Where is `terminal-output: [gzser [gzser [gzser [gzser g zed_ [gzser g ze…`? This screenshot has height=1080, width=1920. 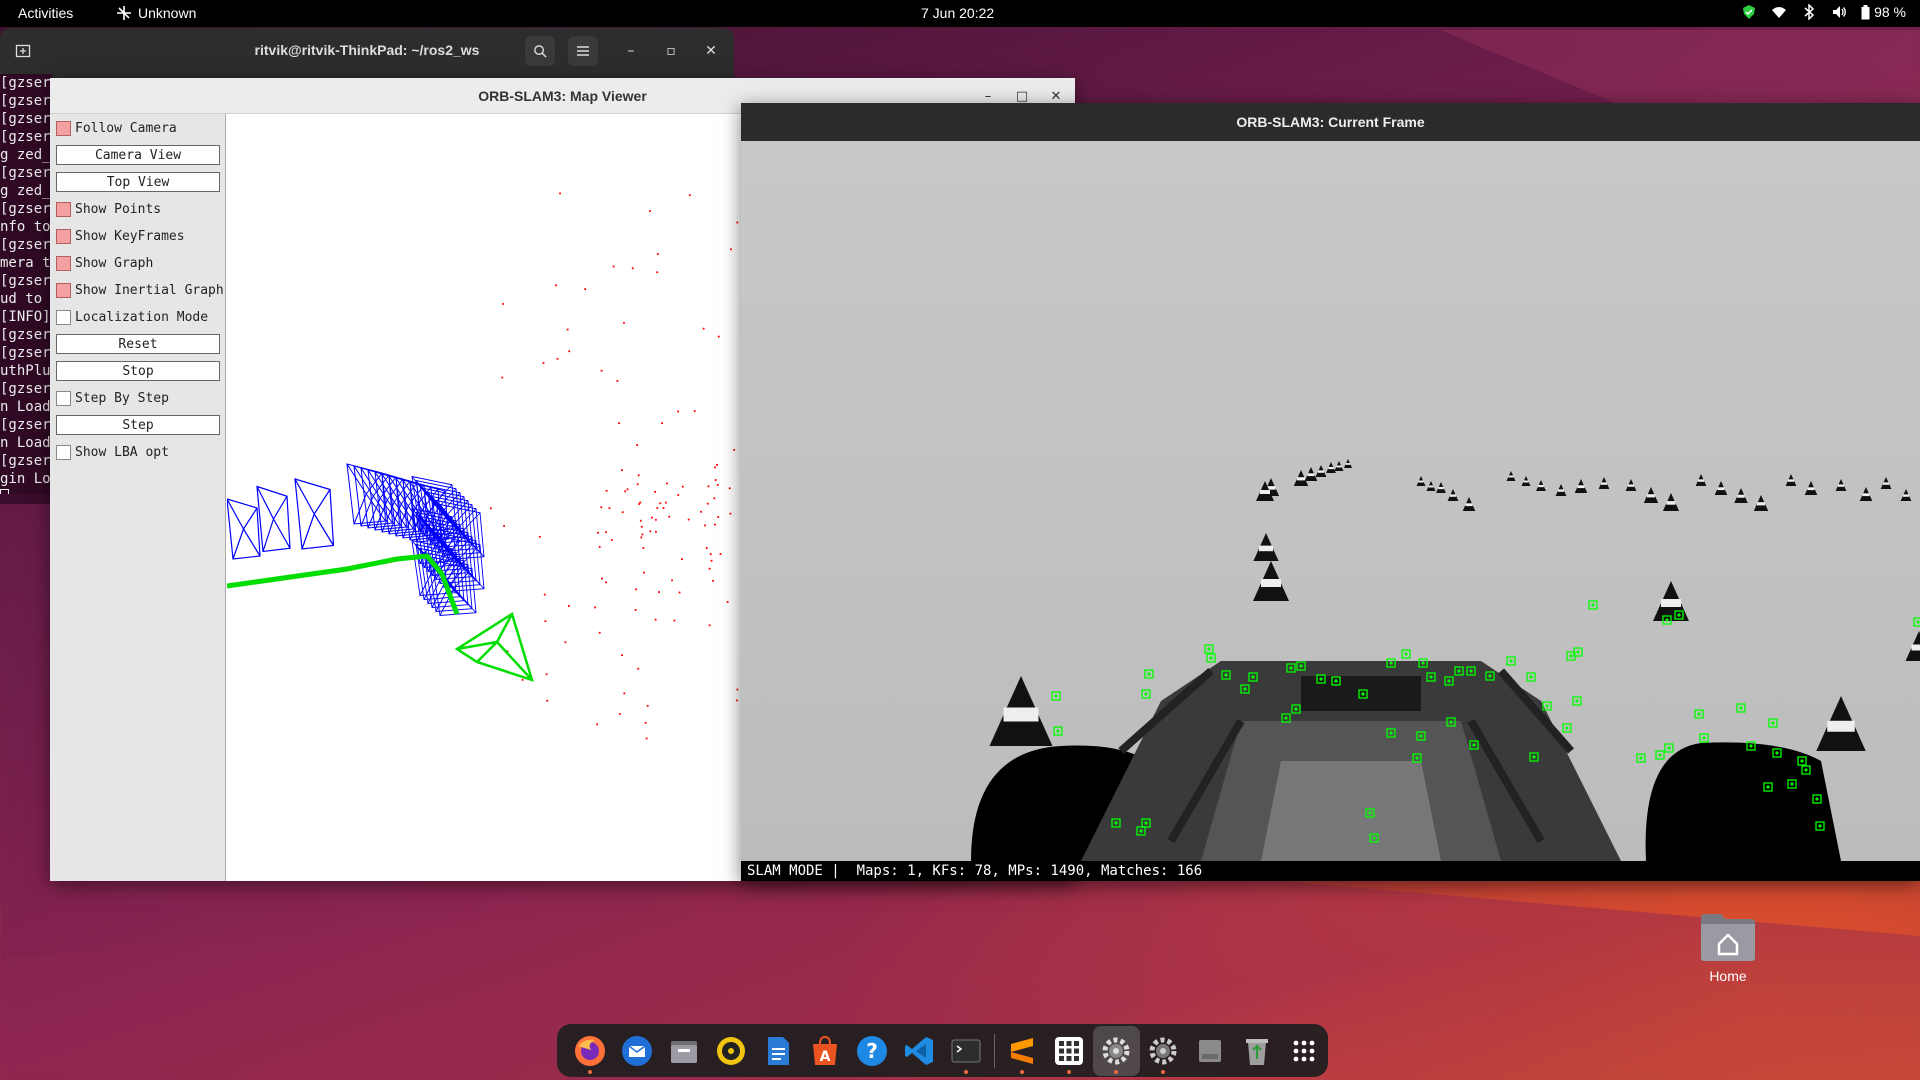 terminal-output: [gzser [gzser [gzser [gzser g zed_ [gzser g ze… is located at coordinates (26, 284).